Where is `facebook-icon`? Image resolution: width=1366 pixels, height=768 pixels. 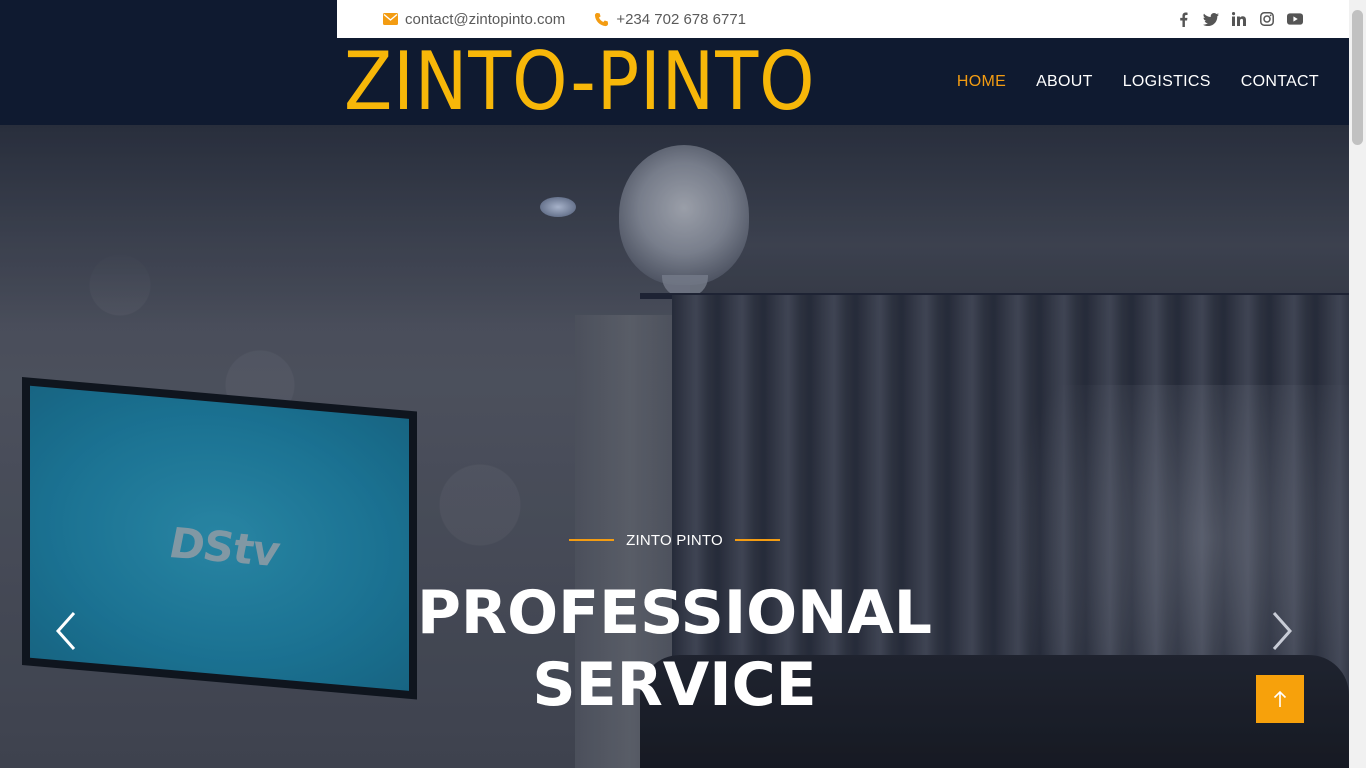
facebook-icon is located at coordinates (1183, 19).